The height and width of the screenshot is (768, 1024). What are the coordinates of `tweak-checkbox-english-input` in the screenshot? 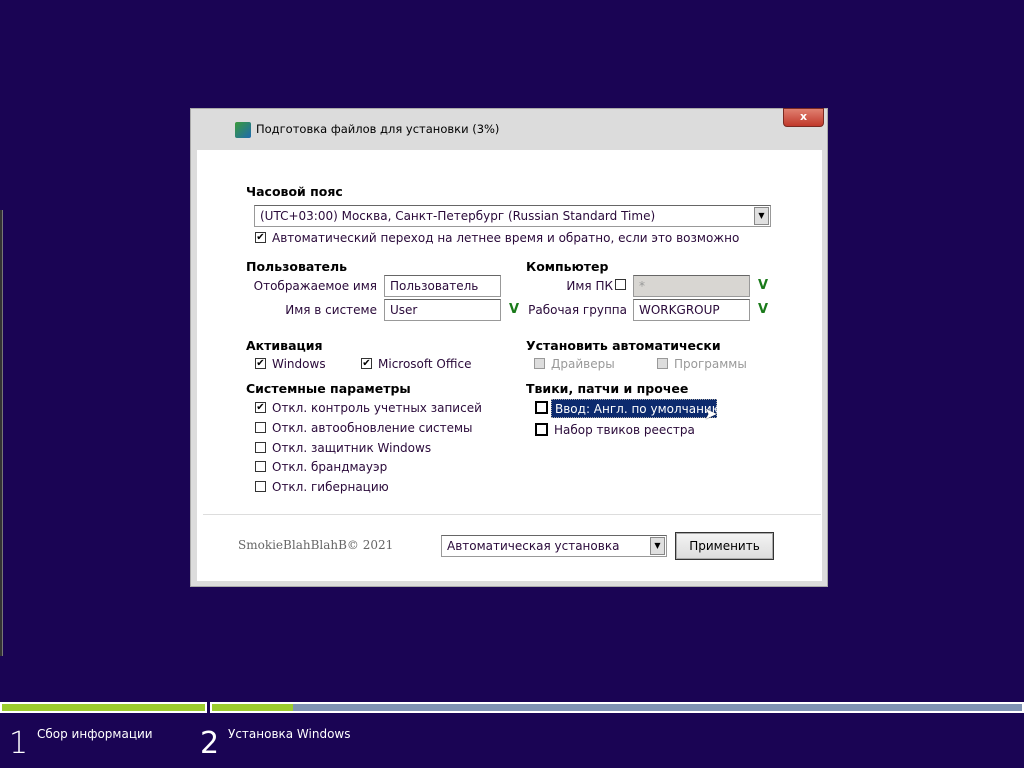 It's located at (541, 407).